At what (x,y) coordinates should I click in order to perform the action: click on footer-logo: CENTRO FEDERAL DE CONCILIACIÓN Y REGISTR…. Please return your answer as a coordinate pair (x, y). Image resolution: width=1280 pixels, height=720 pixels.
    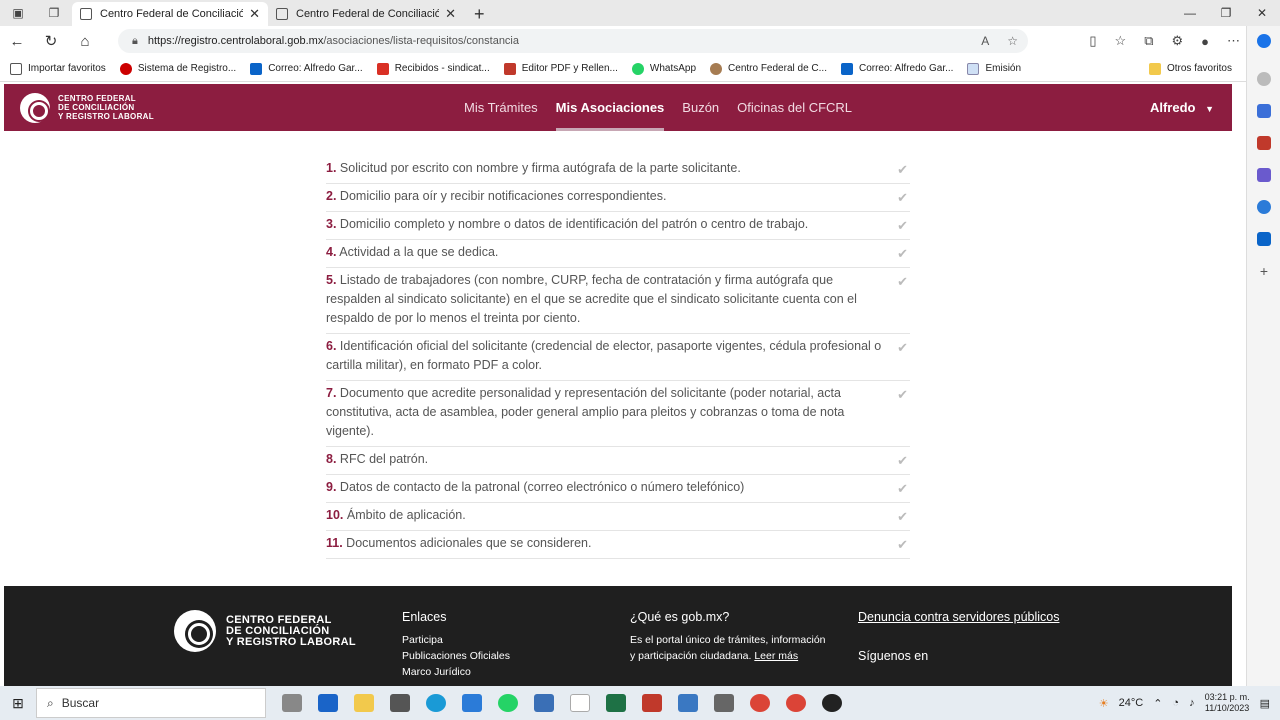
    Looking at the image, I should click on (265, 631).